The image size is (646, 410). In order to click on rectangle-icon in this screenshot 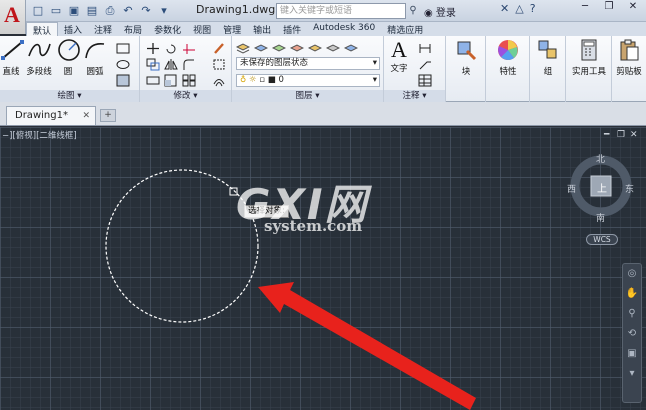, I will do `click(123, 47)`.